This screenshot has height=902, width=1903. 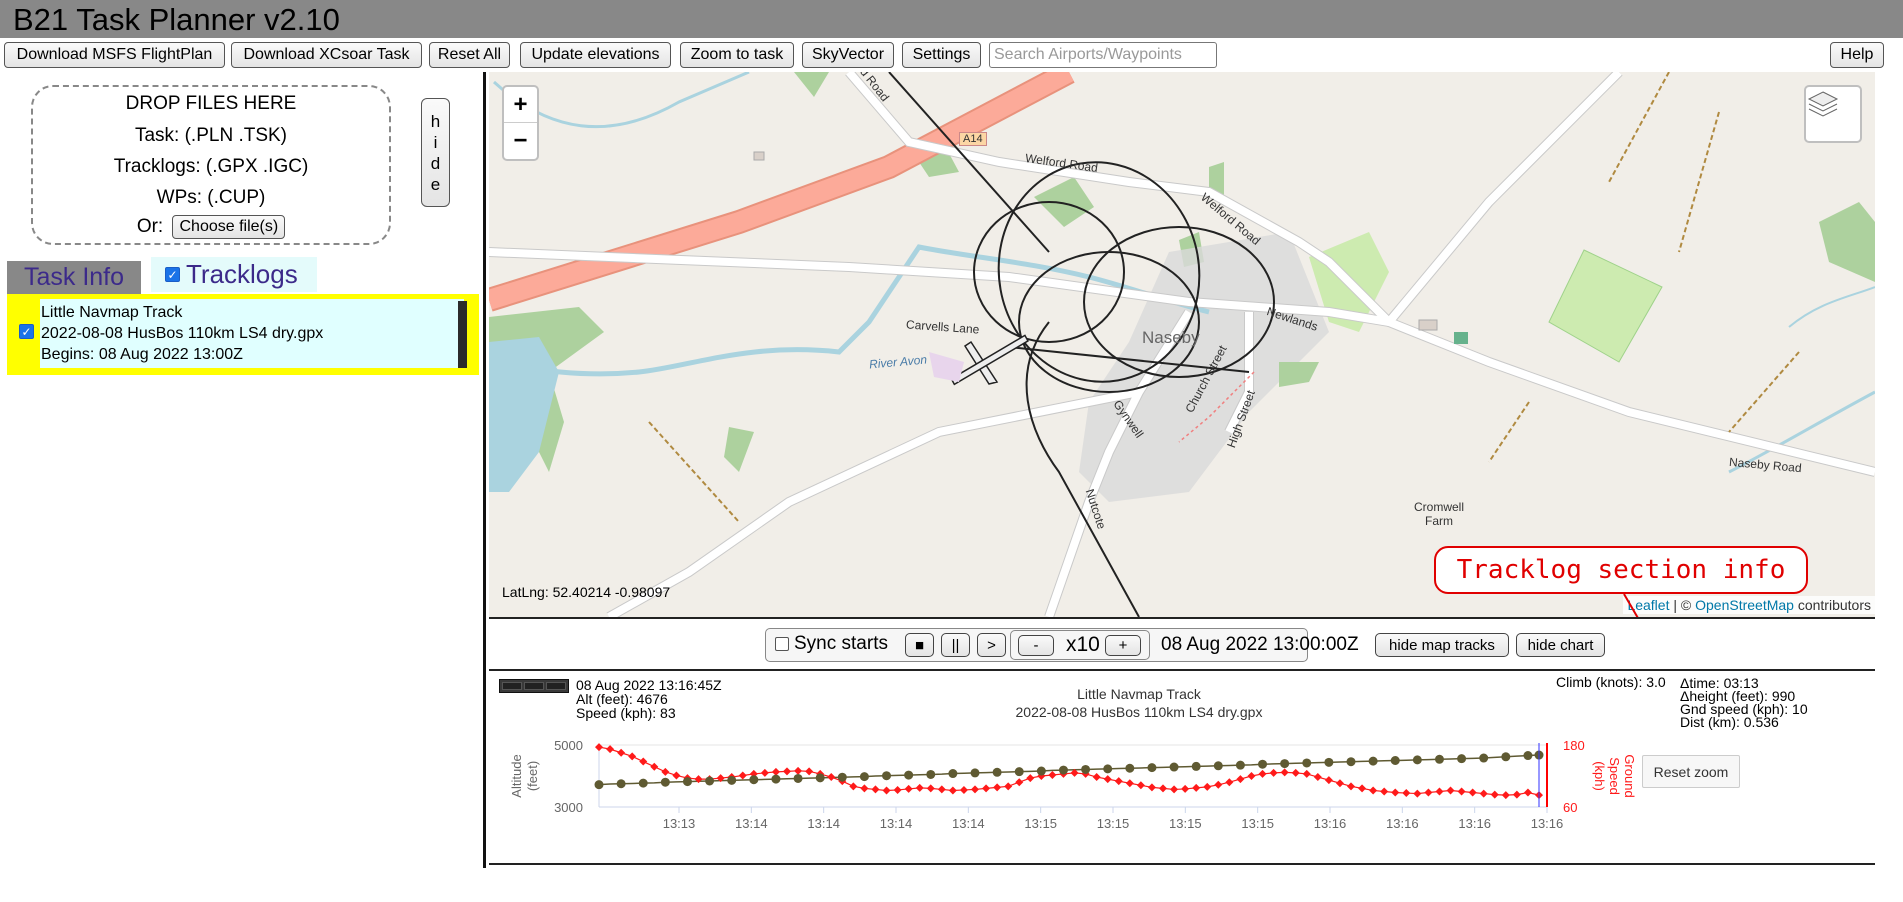 What do you see at coordinates (831, 644) in the screenshot?
I see `sync-starts-toggle: Sync starts` at bounding box center [831, 644].